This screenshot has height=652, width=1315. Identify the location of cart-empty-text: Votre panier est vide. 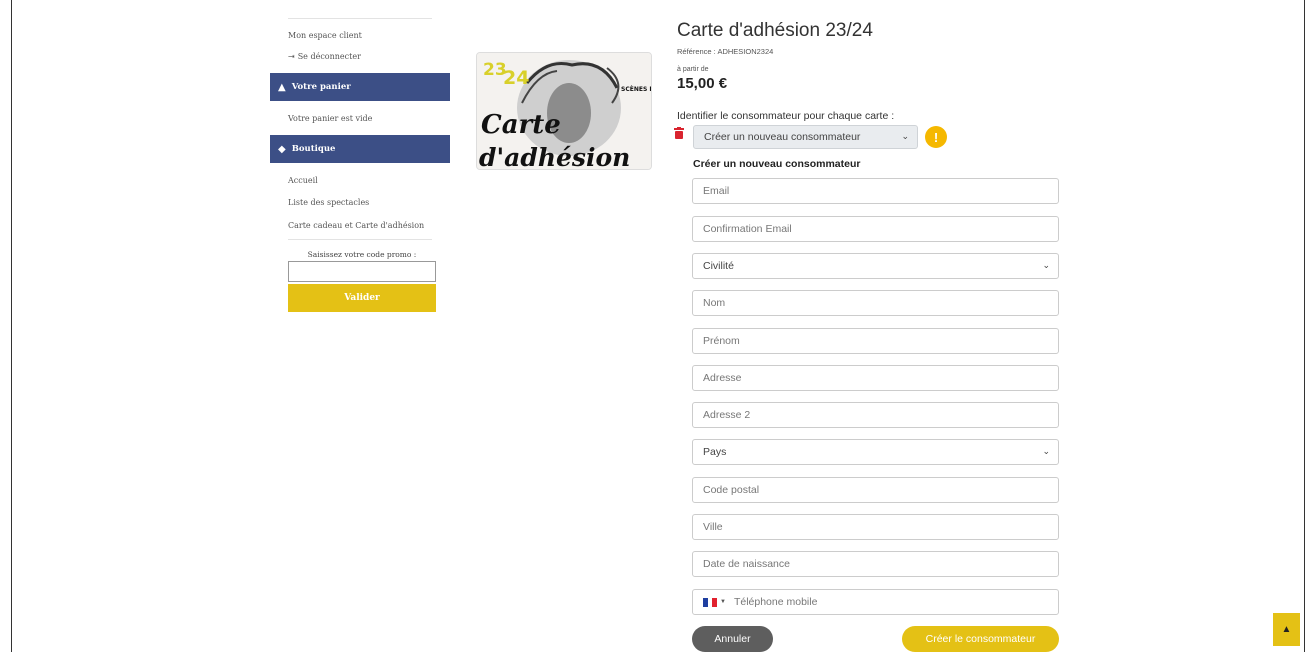
(330, 118).